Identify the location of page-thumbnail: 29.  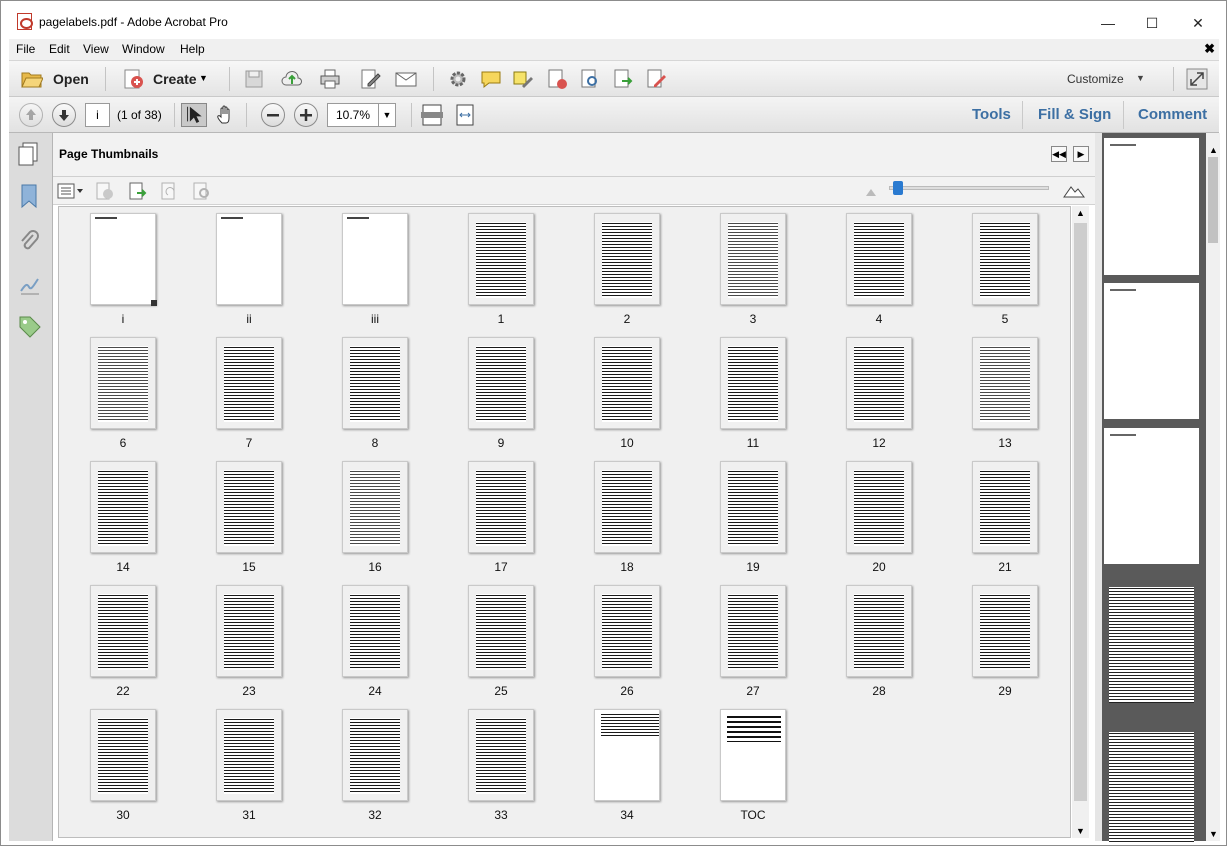
(1004, 641).